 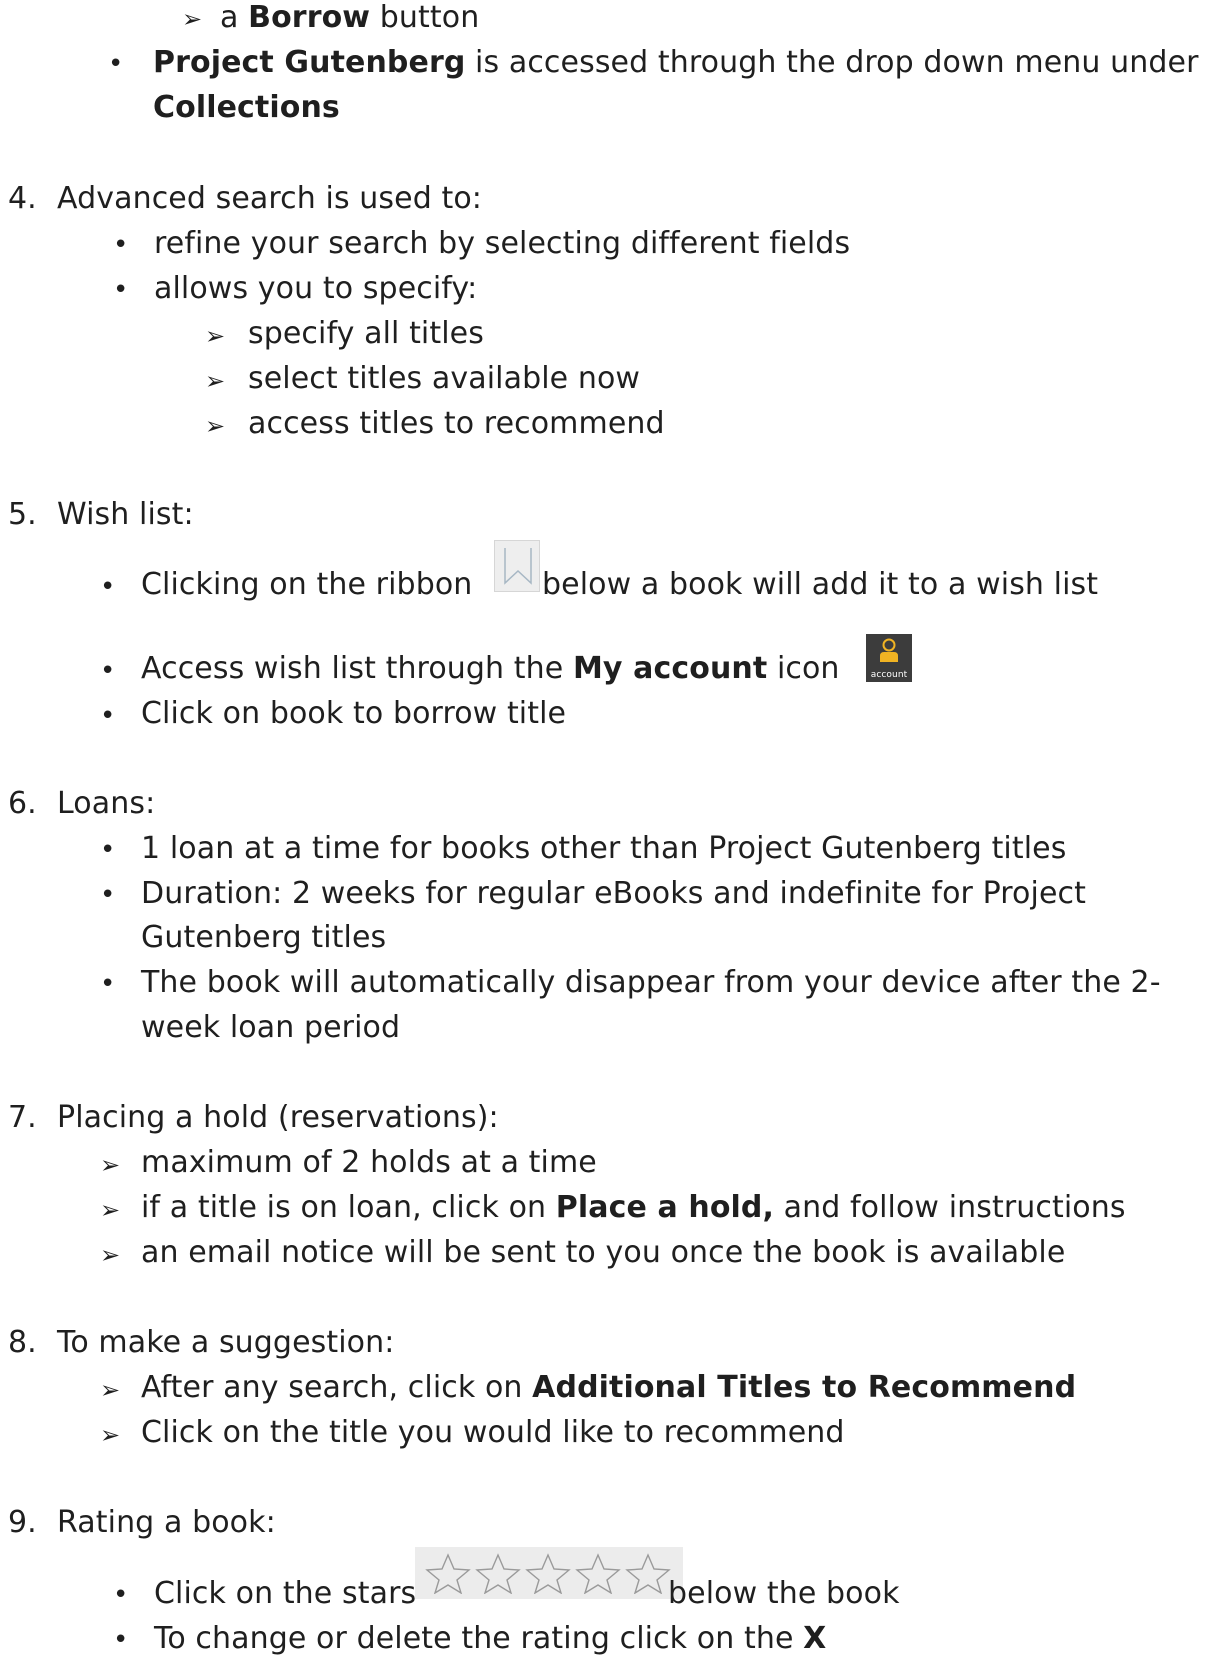 What do you see at coordinates (22, 1117) in the screenshot?
I see `item-number: 7.` at bounding box center [22, 1117].